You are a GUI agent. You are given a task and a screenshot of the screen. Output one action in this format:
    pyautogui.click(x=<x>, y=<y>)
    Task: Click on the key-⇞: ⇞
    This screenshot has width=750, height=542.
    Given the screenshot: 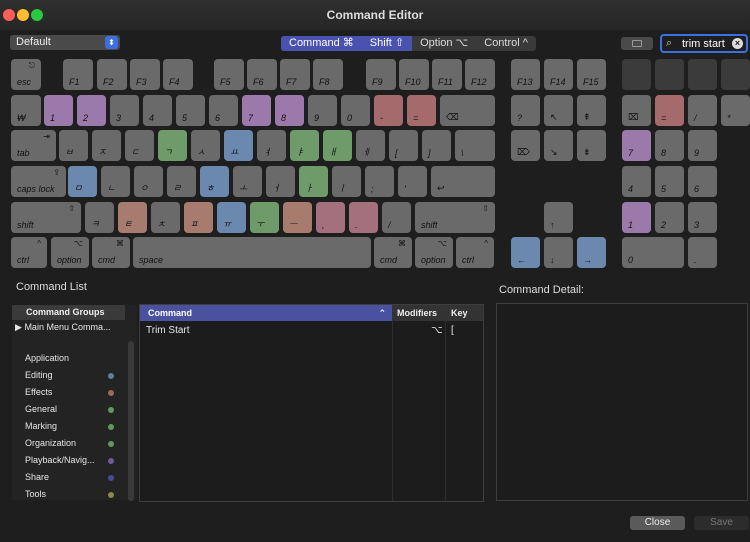 What is the action you would take?
    pyautogui.click(x=591, y=110)
    